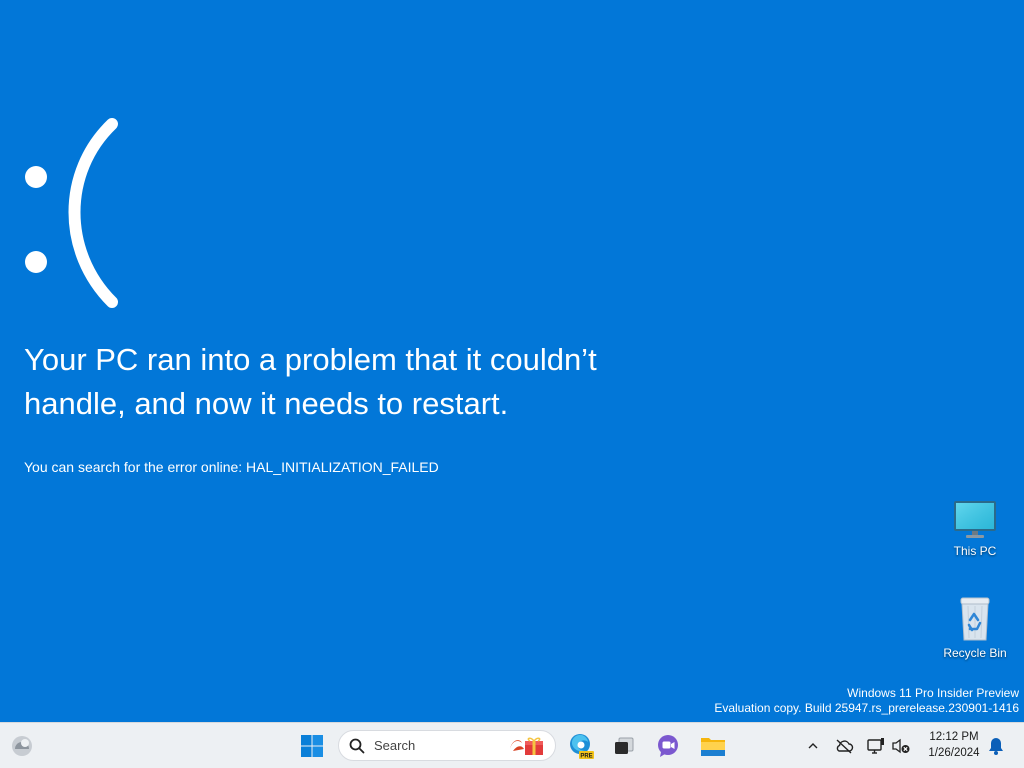 This screenshot has width=1024, height=768. I want to click on task-view-icon, so click(624, 745).